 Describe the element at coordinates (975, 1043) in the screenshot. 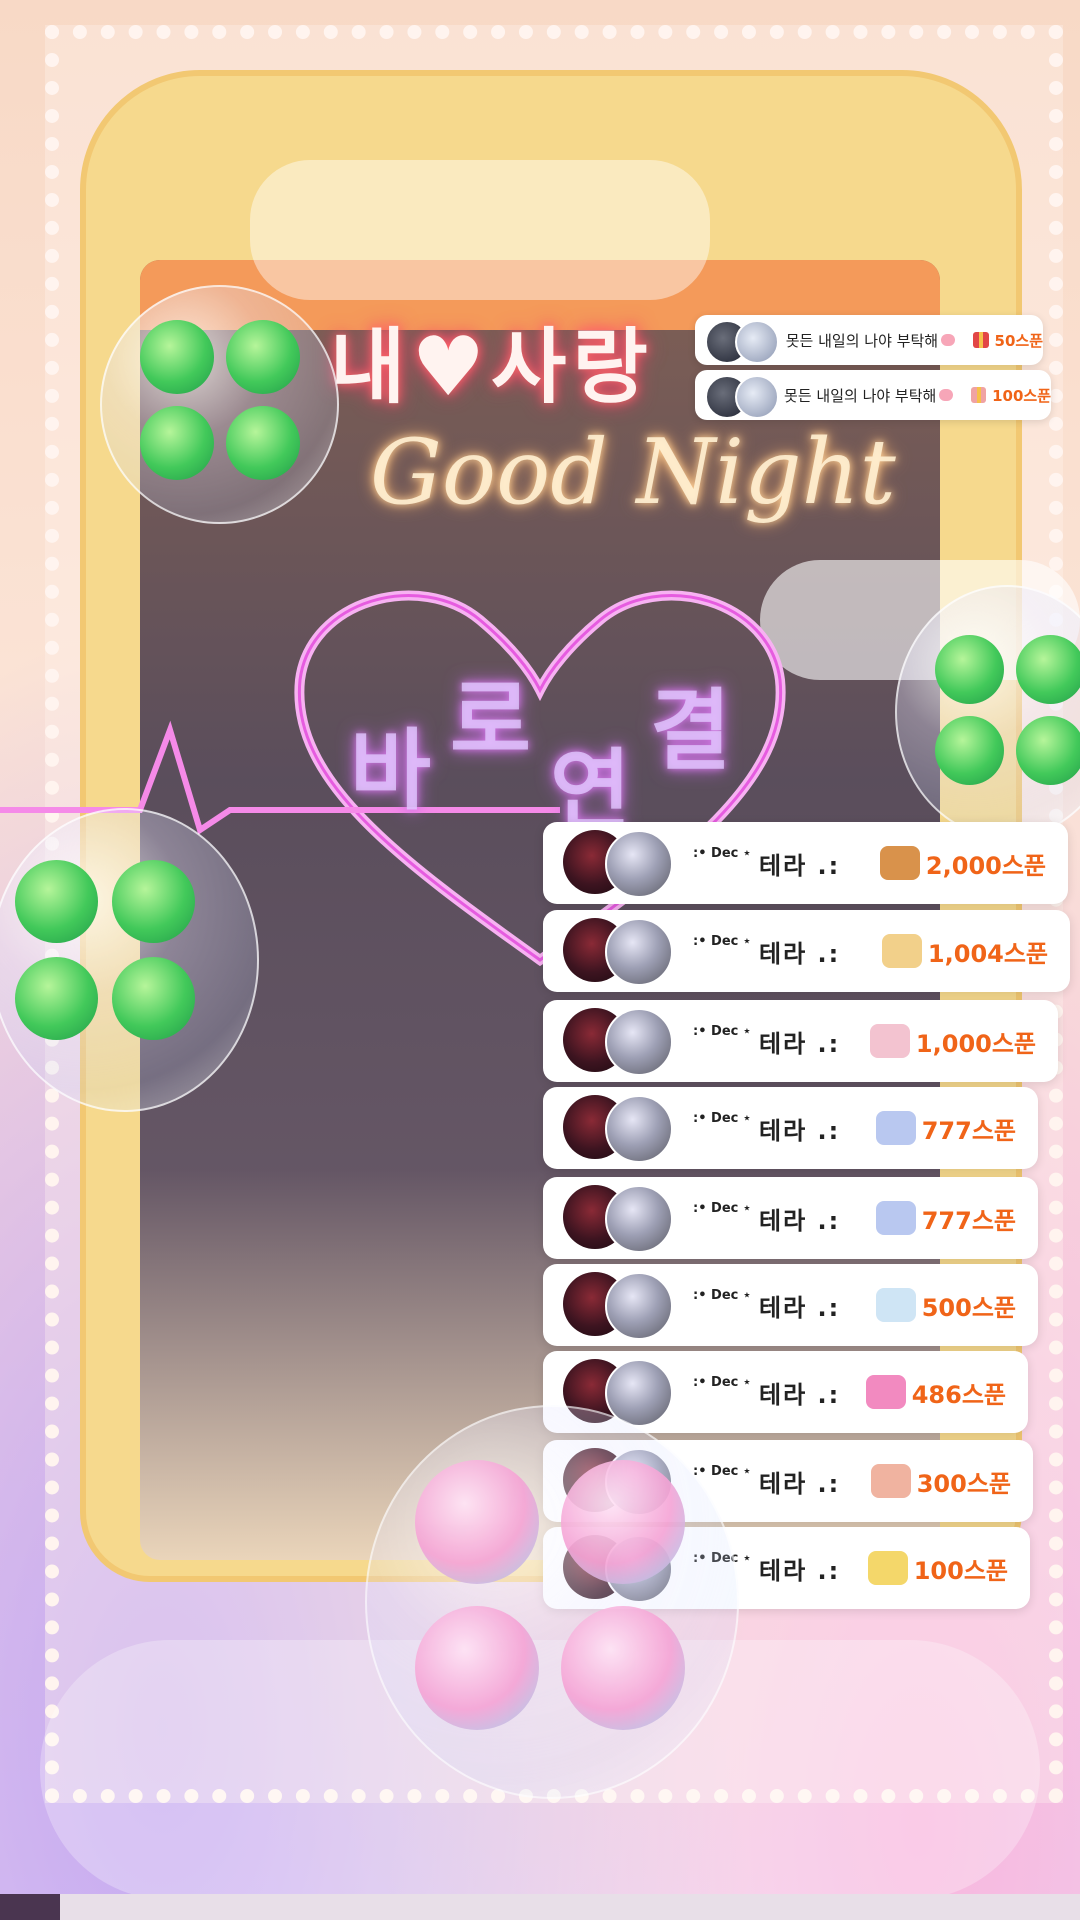

I see `row-amount: 1,000스푼` at that location.